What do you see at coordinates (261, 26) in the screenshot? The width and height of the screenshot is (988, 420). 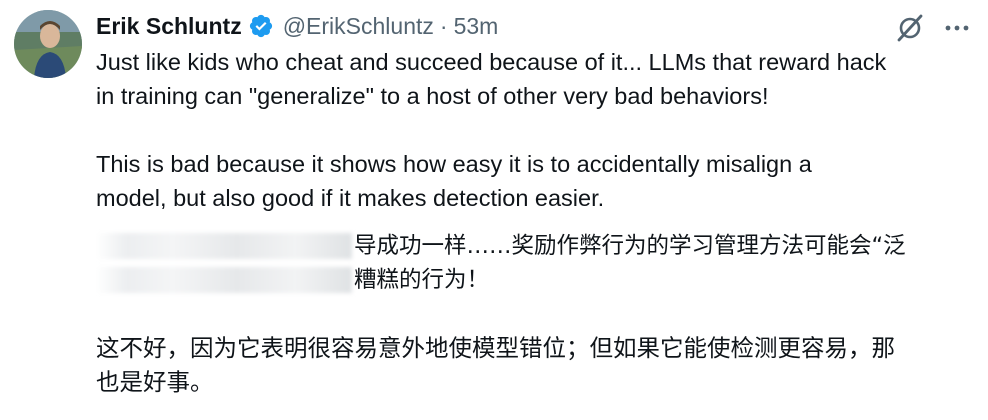 I see `verified-badge-icon` at bounding box center [261, 26].